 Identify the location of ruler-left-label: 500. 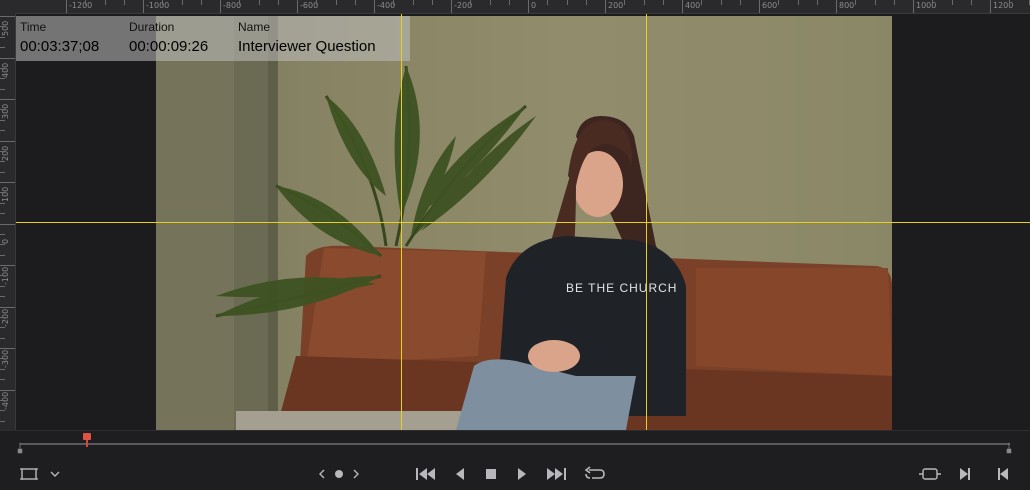
(5, 28).